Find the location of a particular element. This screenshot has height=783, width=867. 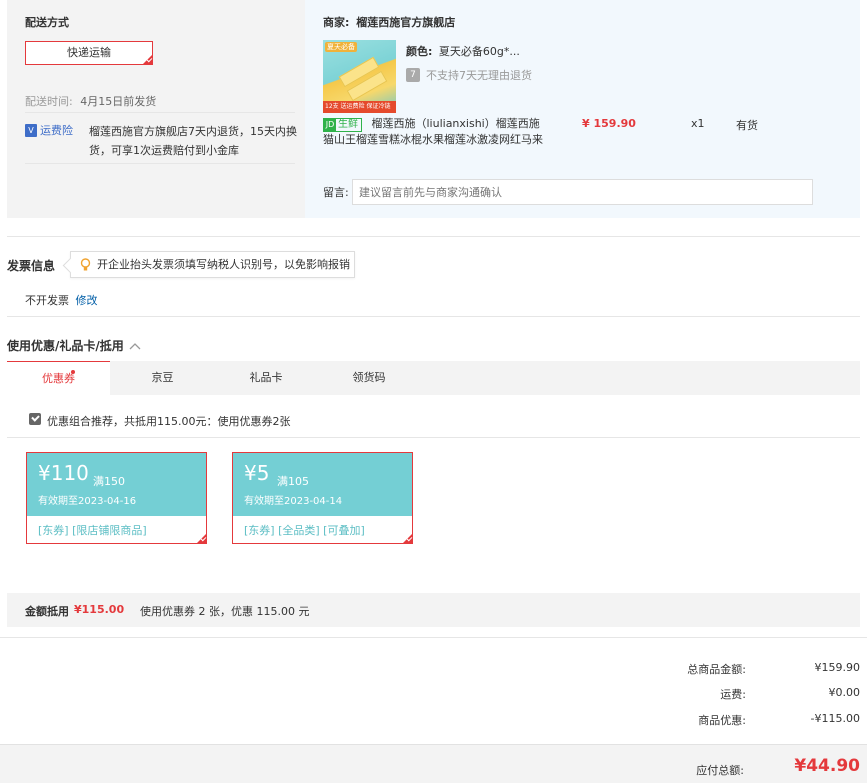

product-discount-label: 商品优惠: is located at coordinates (722, 720).